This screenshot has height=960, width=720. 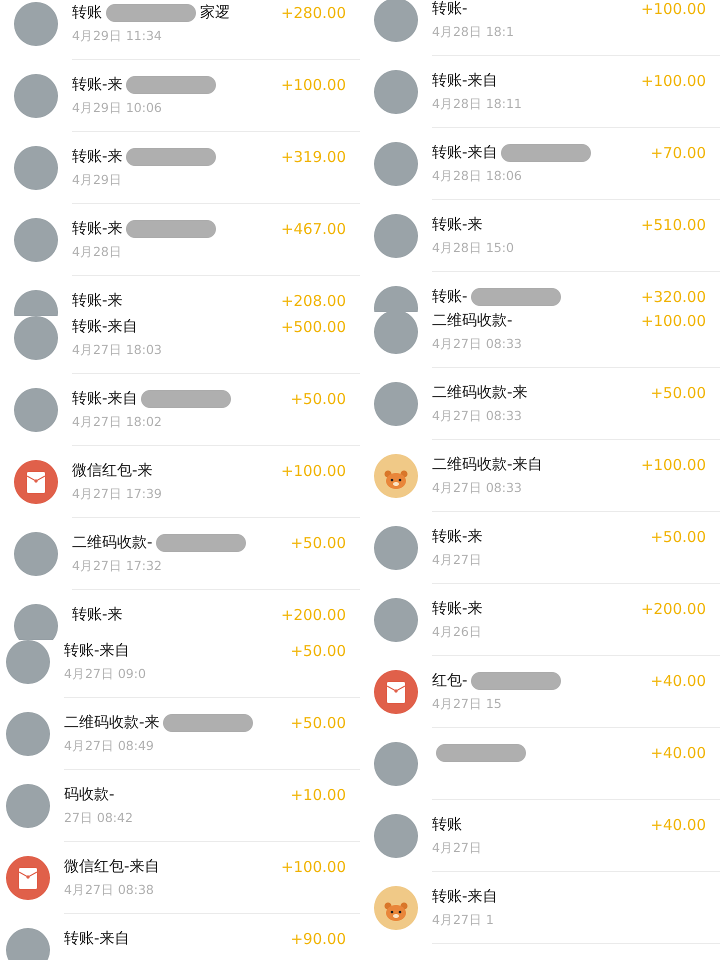 What do you see at coordinates (97, 251) in the screenshot?
I see `transaction-time: 4月28日` at bounding box center [97, 251].